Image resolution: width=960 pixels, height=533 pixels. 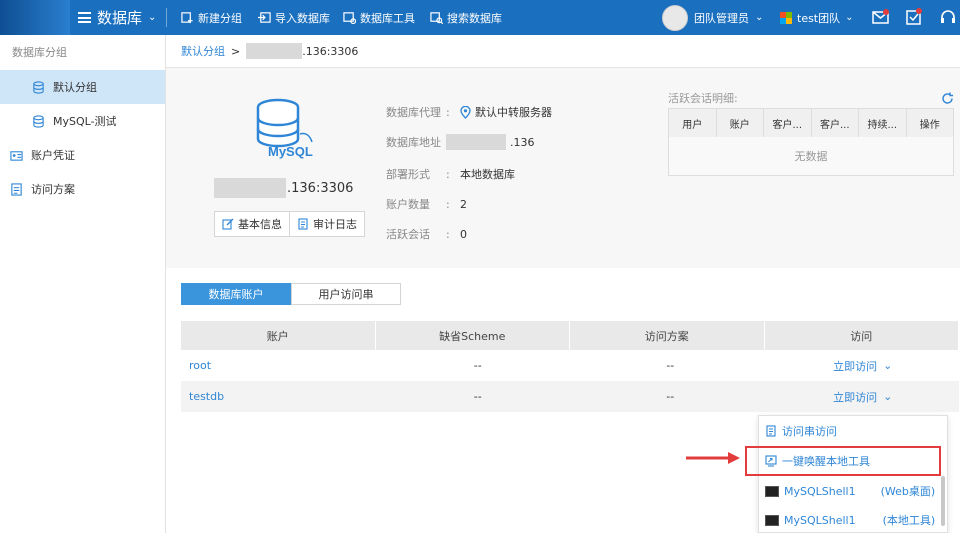 I want to click on new-group-button: 新建分组, so click(x=211, y=17).